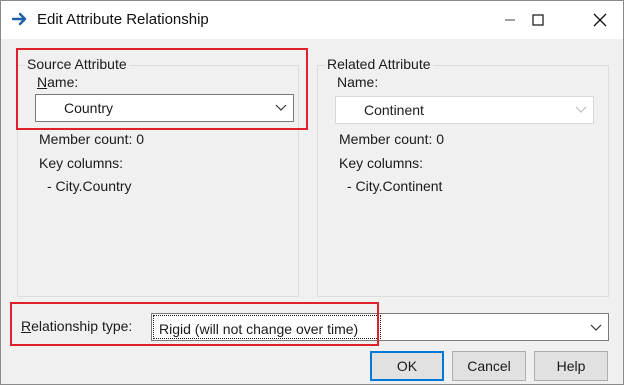 Image resolution: width=624 pixels, height=385 pixels. Describe the element at coordinates (489, 366) in the screenshot. I see `cancel-button: Cancel` at that location.